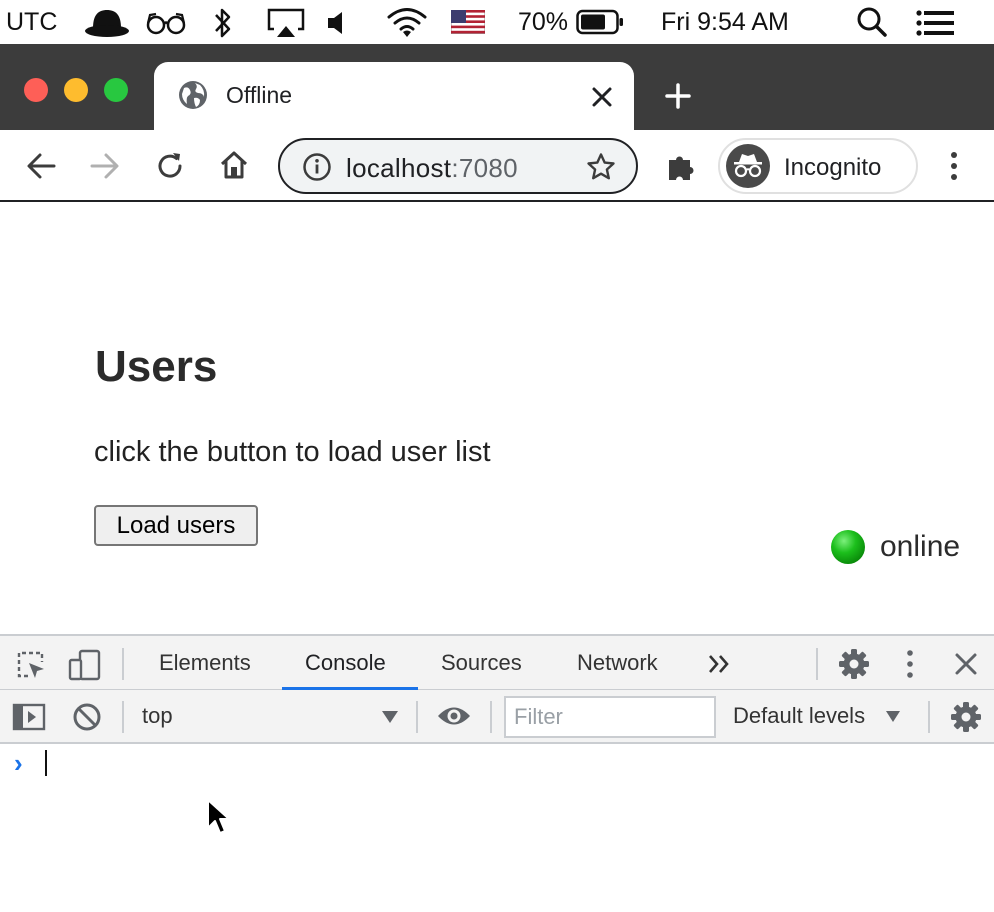 This screenshot has width=994, height=912. I want to click on tab-close-icon, so click(602, 97).